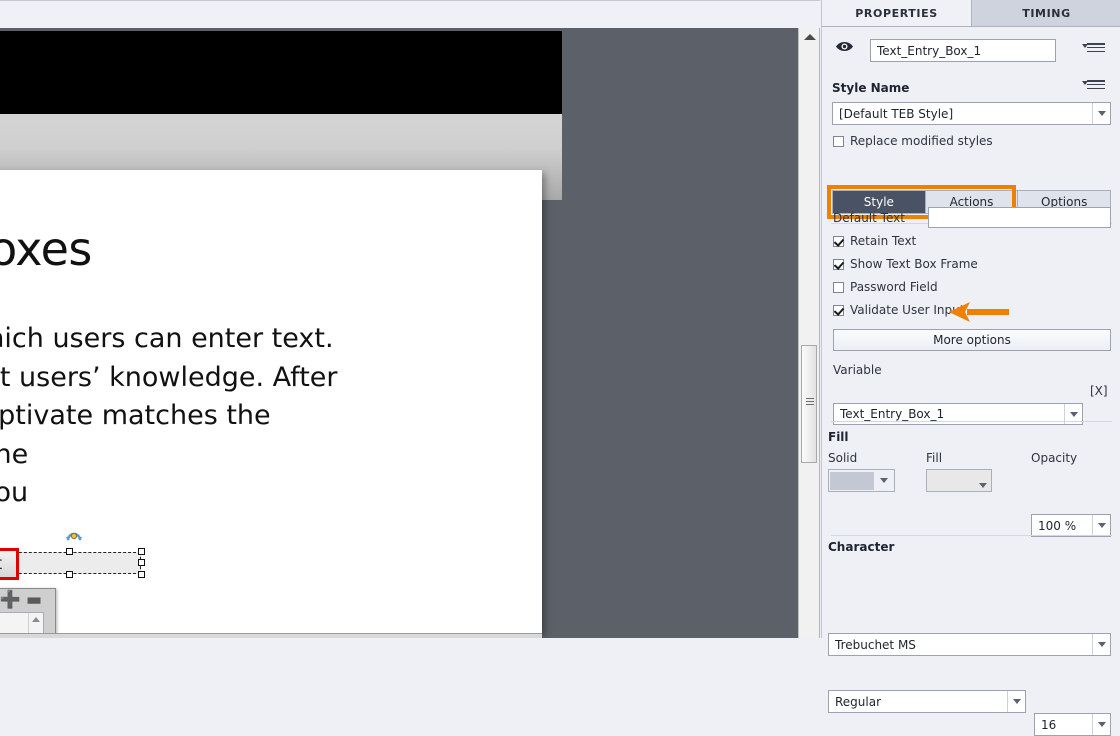 Image resolution: width=1120 pixels, height=736 pixels. Describe the element at coordinates (1072, 724) in the screenshot. I see `character-size-dropdown: 16` at that location.